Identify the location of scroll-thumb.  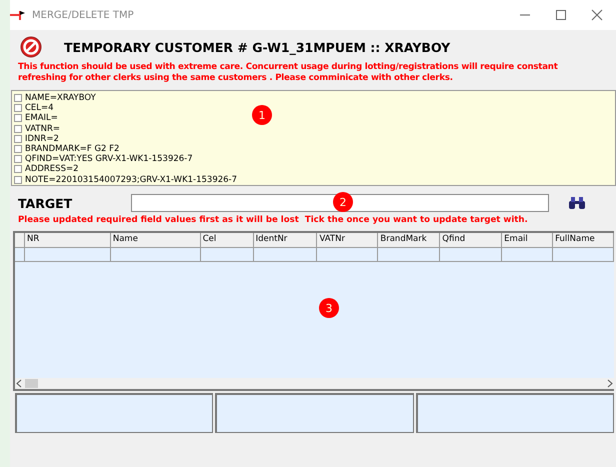
(31, 383).